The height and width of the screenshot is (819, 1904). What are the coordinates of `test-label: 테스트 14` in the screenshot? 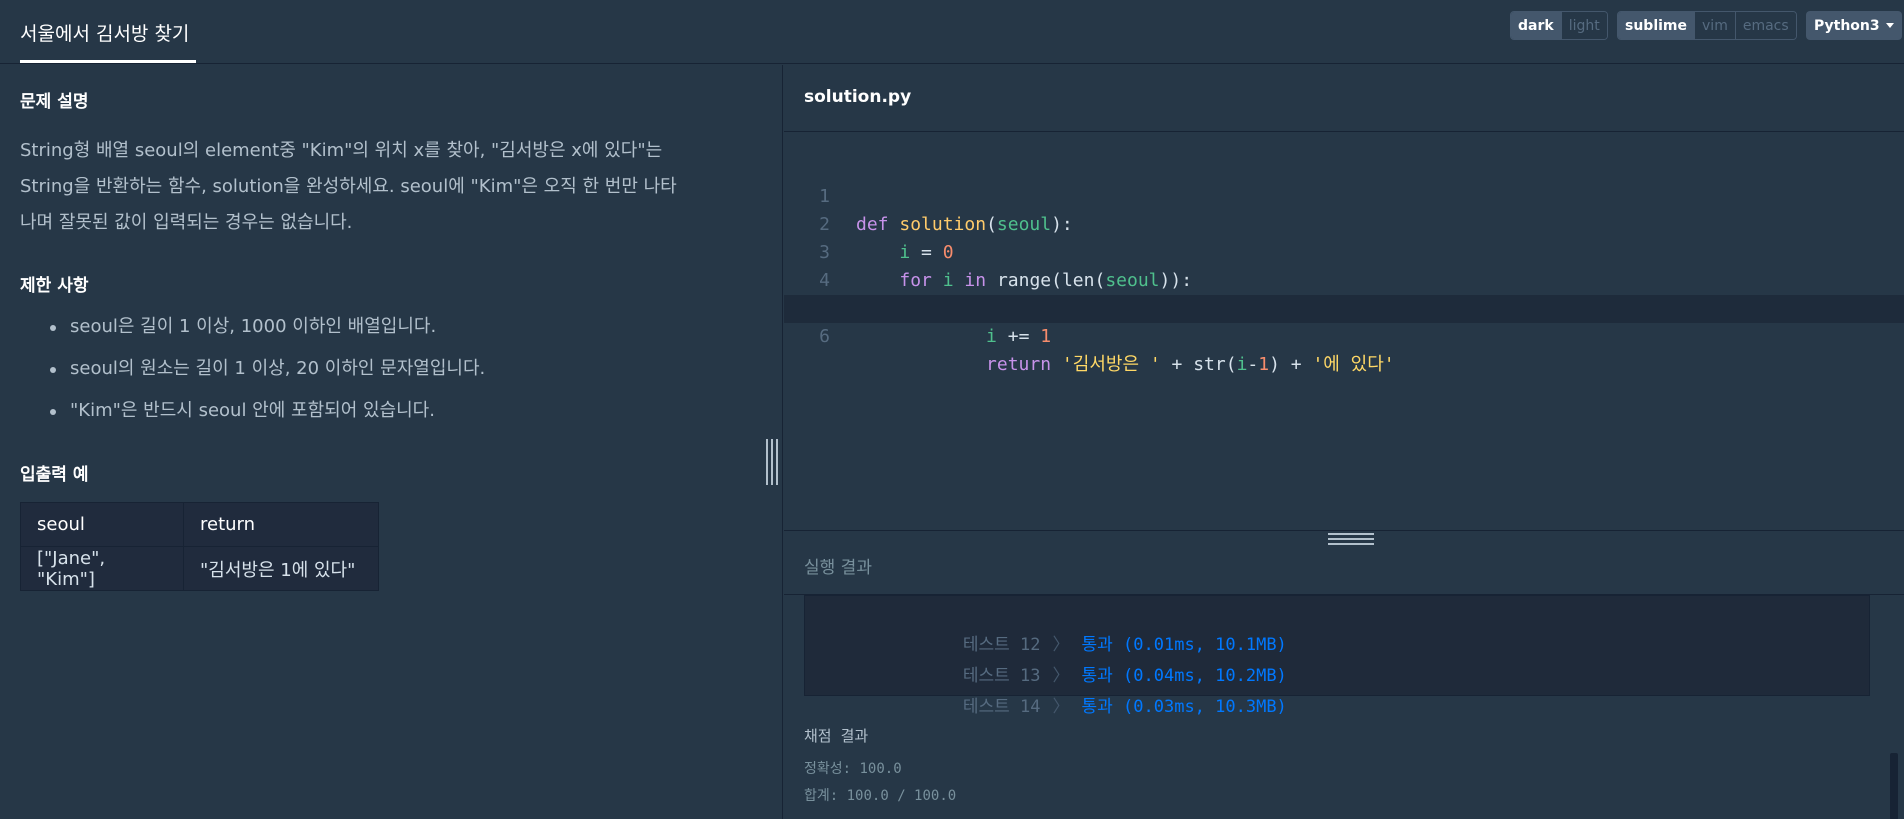 It's located at (1001, 707).